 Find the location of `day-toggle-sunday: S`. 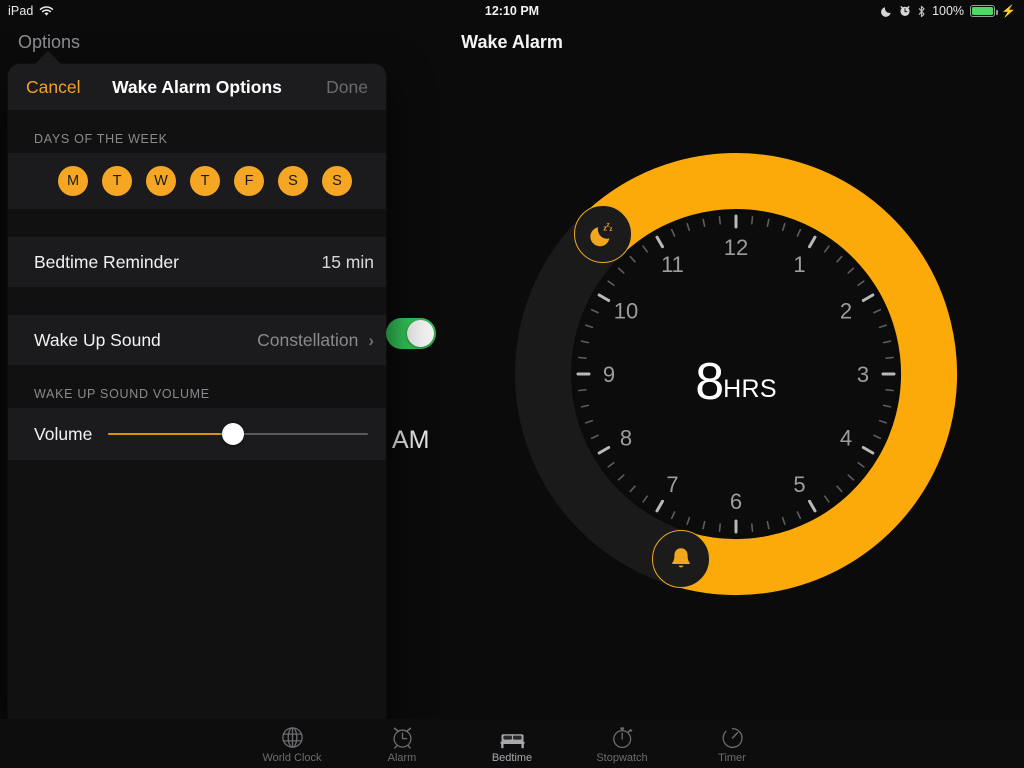

day-toggle-sunday: S is located at coordinates (337, 181).